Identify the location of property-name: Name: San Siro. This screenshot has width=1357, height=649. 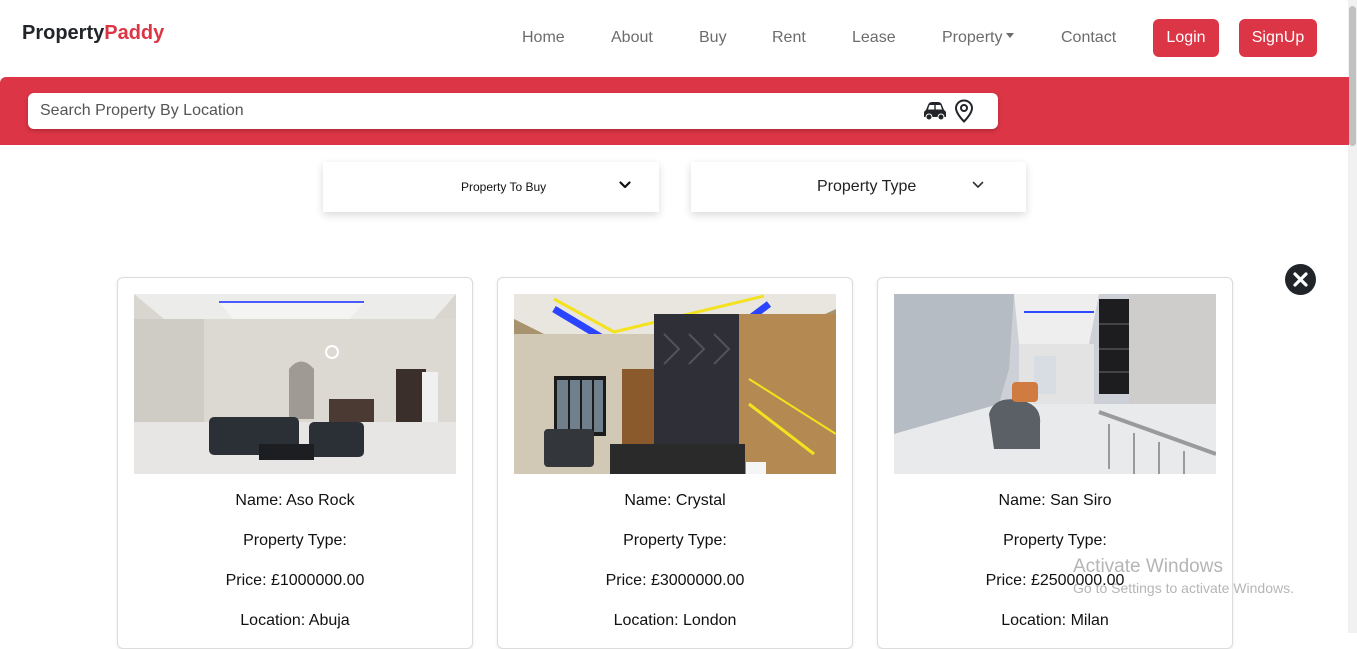
(1055, 500).